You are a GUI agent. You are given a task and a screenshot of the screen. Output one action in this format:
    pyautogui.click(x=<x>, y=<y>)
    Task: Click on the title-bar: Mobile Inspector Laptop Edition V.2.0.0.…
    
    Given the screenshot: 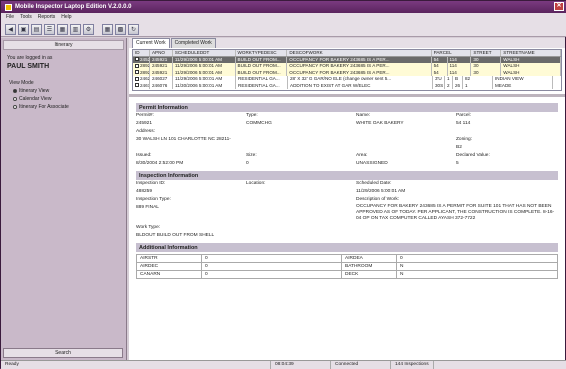 What is the action you would take?
    pyautogui.click(x=283, y=7)
    